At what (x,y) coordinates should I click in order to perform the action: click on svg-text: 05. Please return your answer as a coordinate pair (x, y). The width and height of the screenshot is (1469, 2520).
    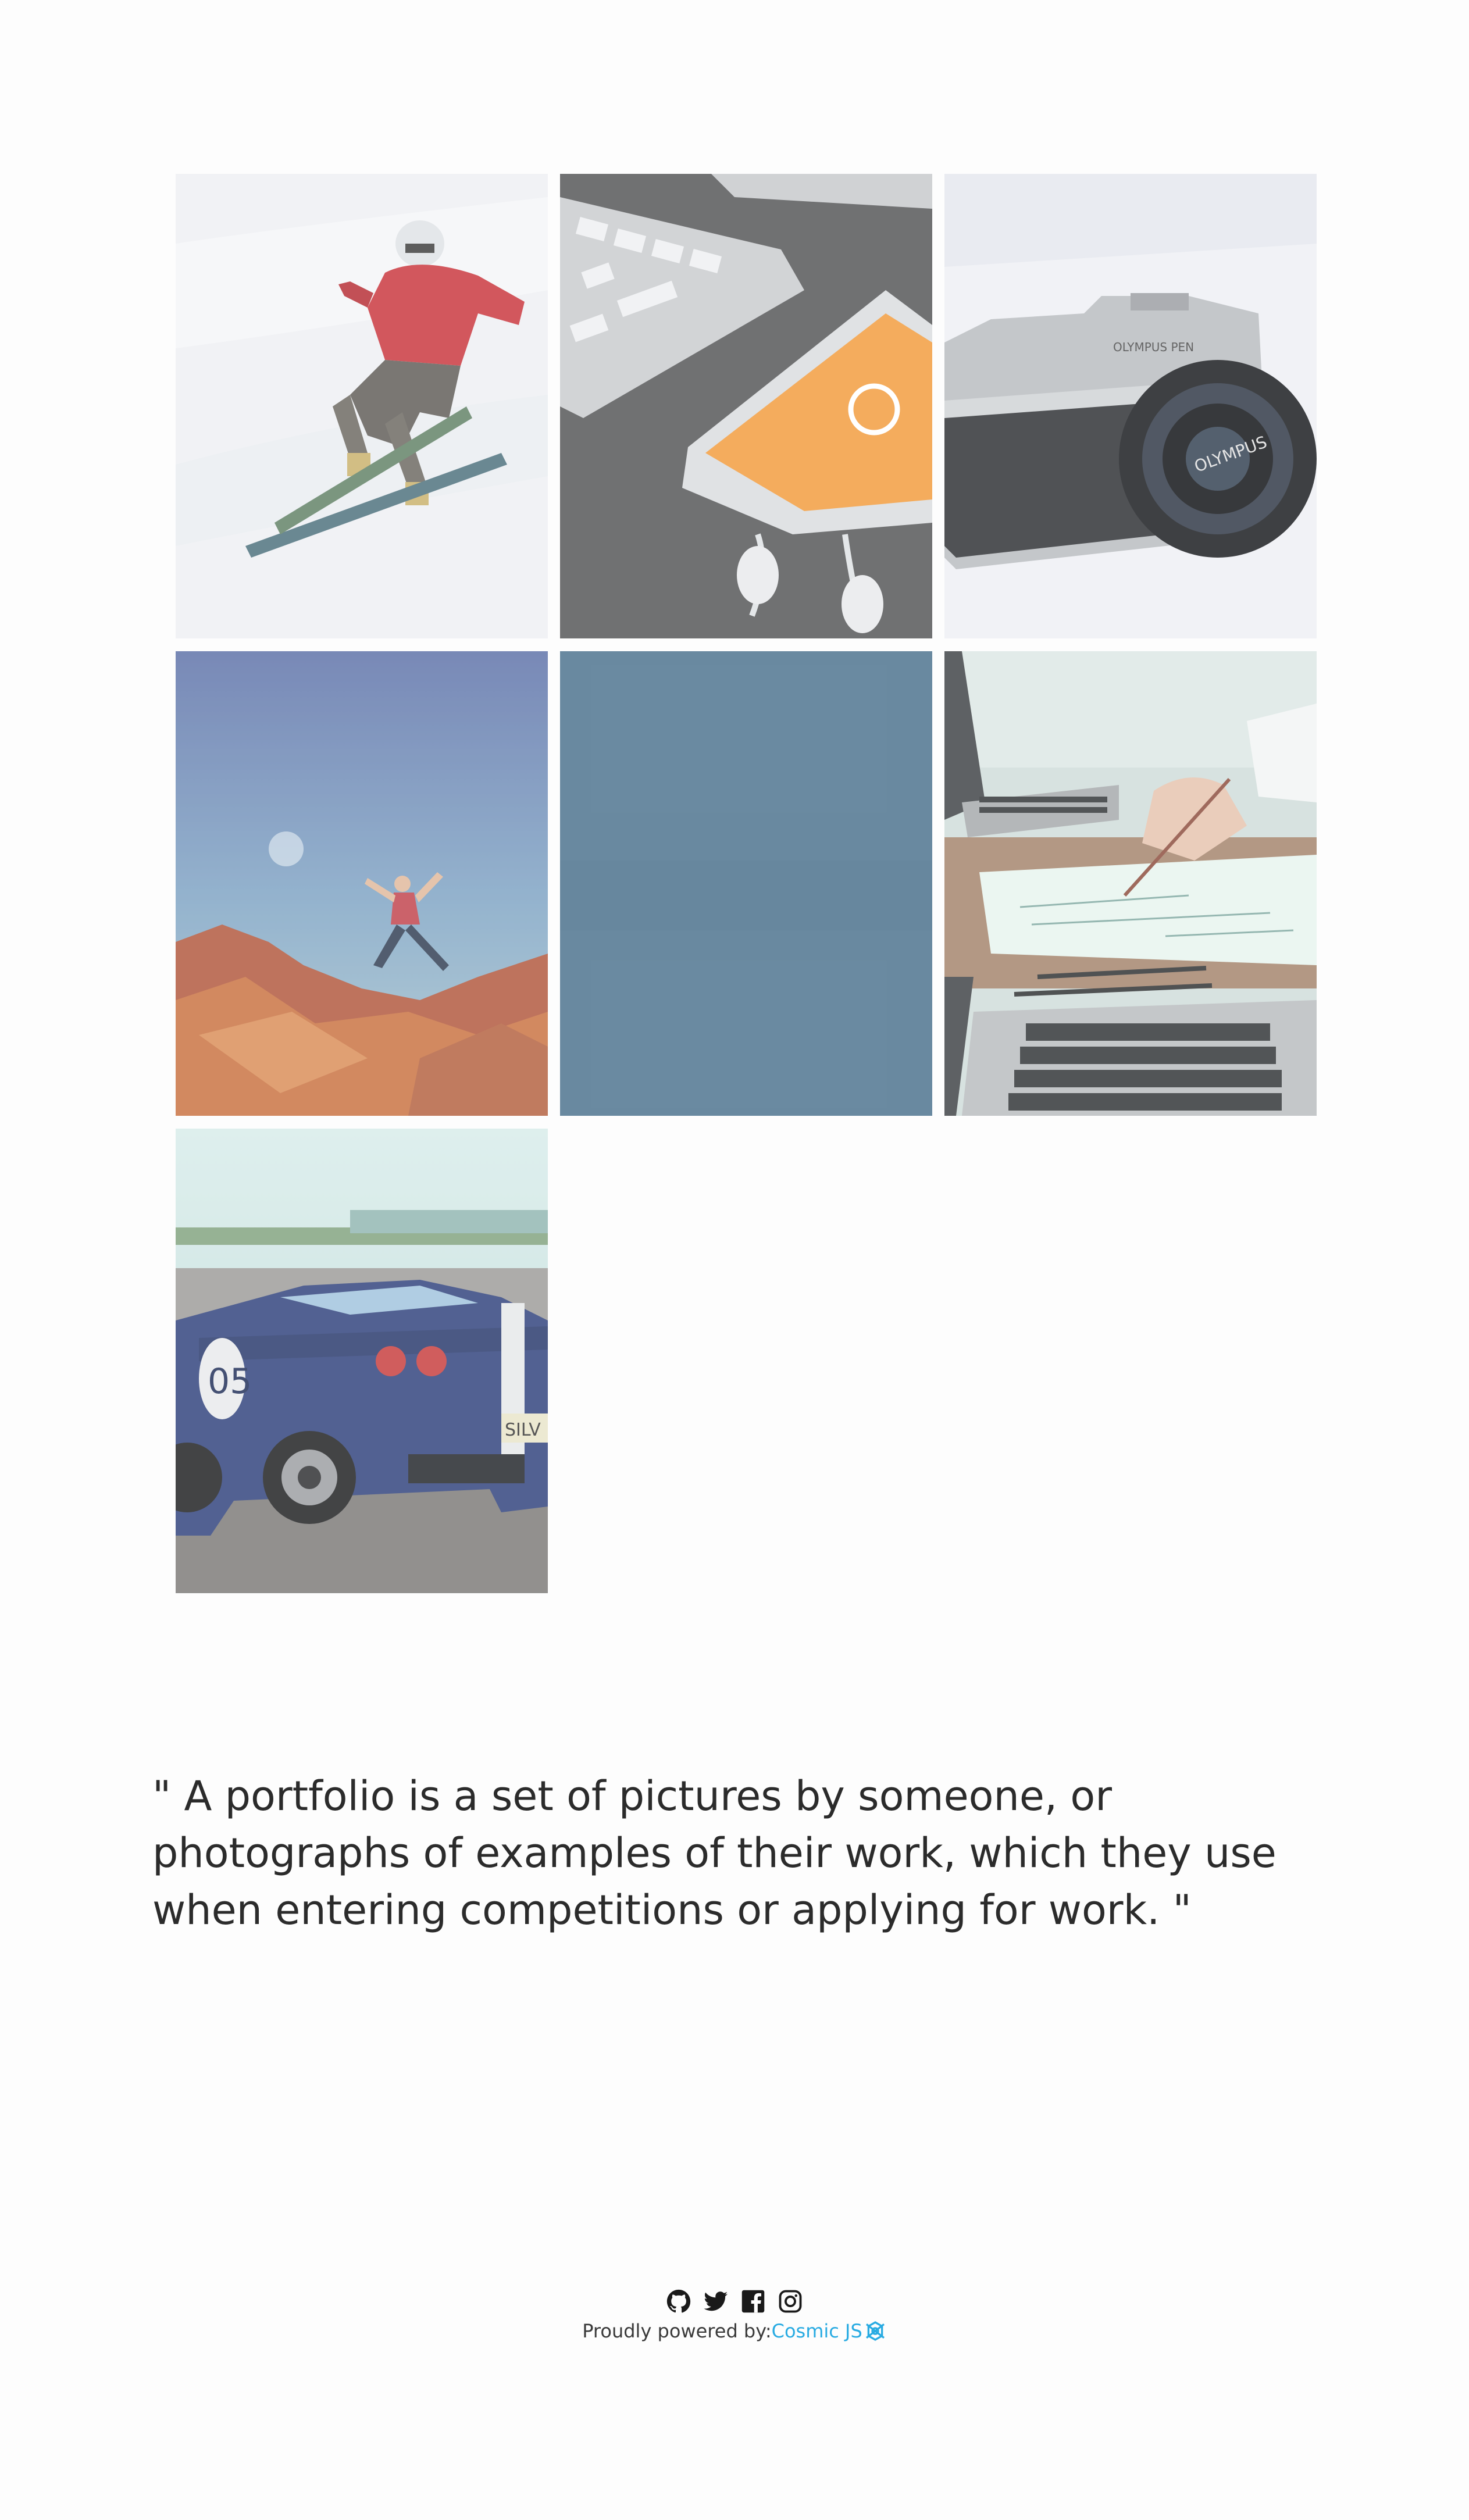
    Looking at the image, I should click on (230, 1381).